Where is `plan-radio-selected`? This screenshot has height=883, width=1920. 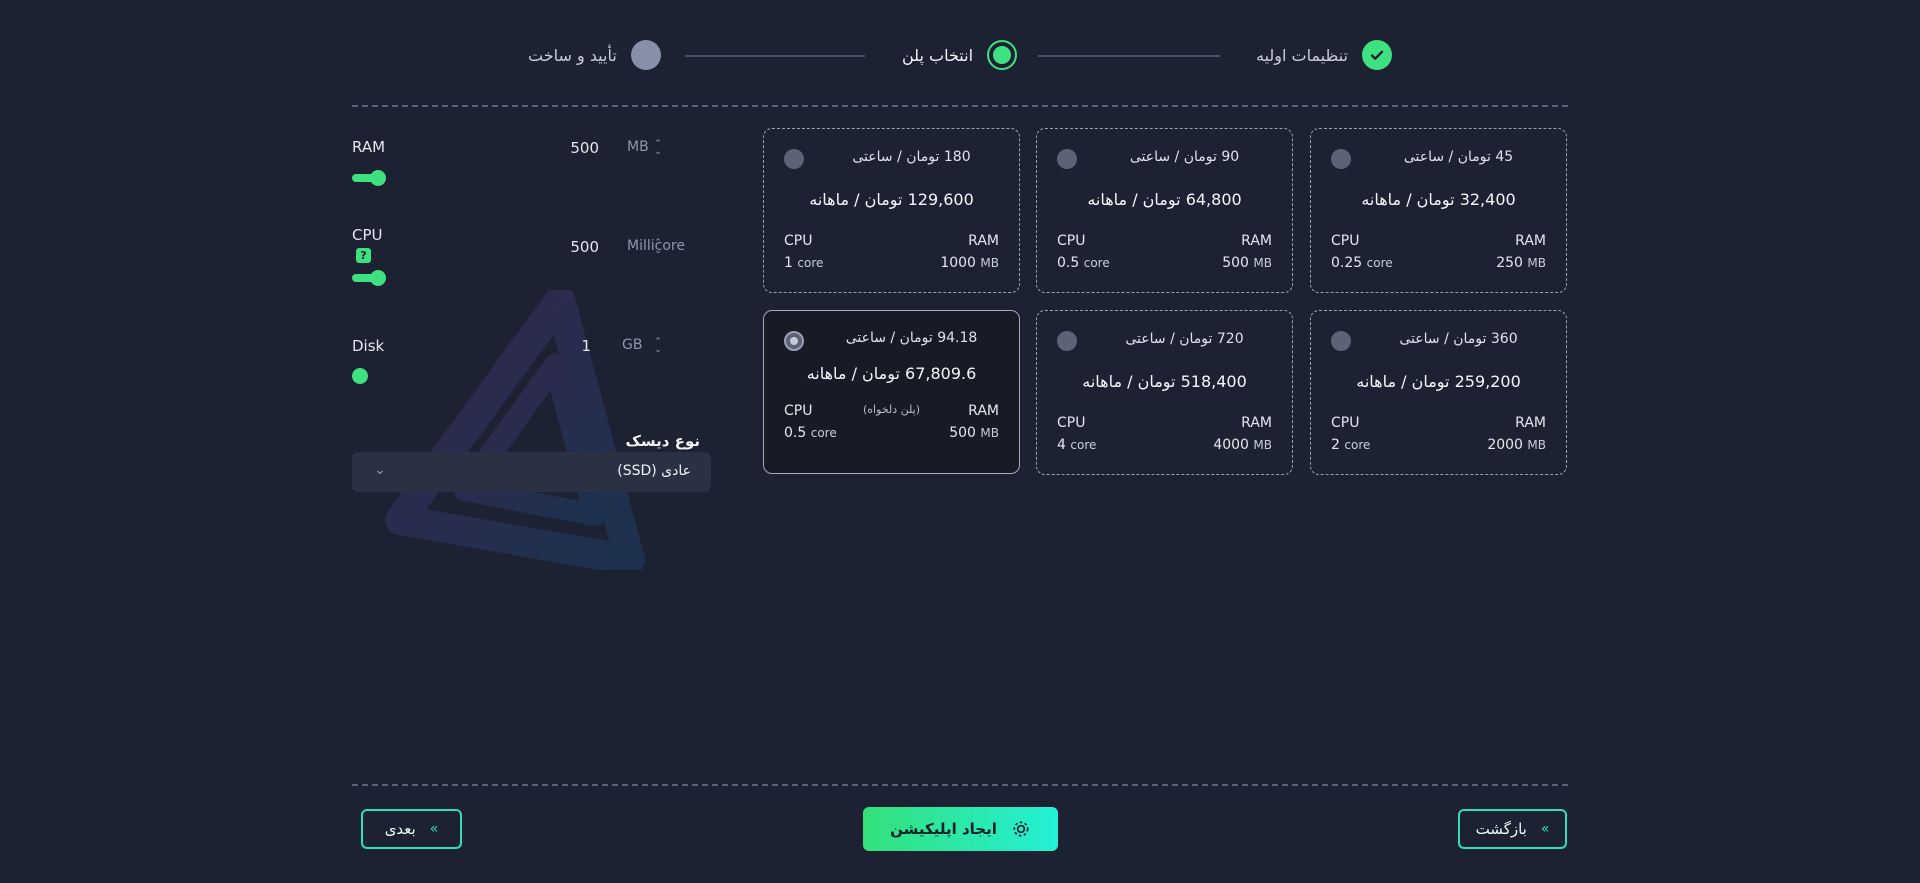 plan-radio-selected is located at coordinates (794, 341).